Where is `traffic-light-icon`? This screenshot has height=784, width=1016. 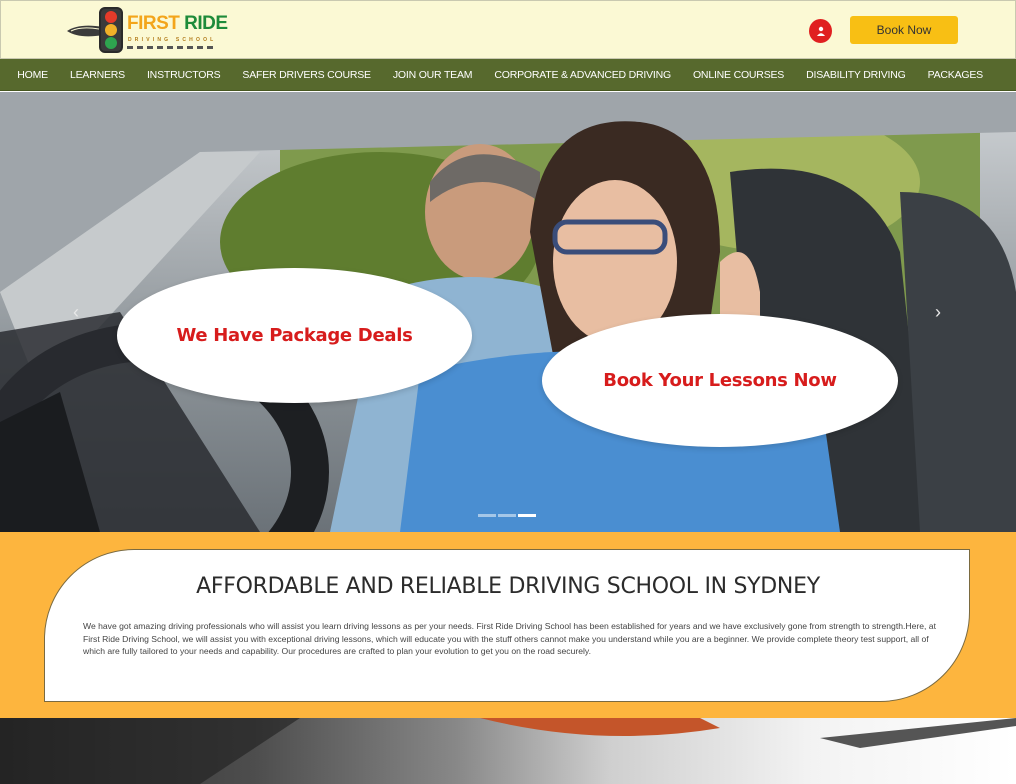
traffic-light-icon is located at coordinates (111, 30).